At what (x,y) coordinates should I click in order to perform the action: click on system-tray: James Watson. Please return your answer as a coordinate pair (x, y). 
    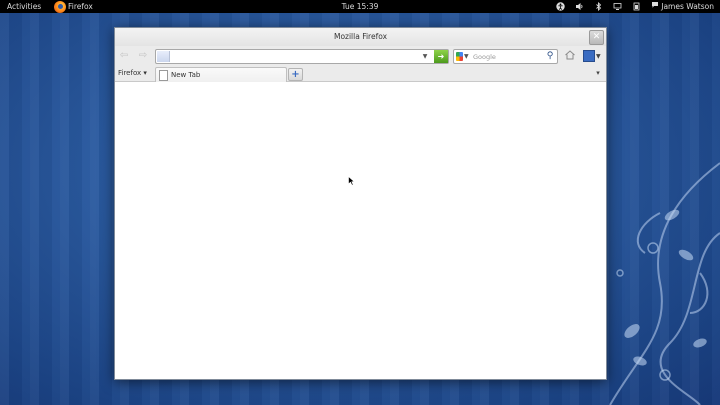
    Looking at the image, I should click on (635, 6).